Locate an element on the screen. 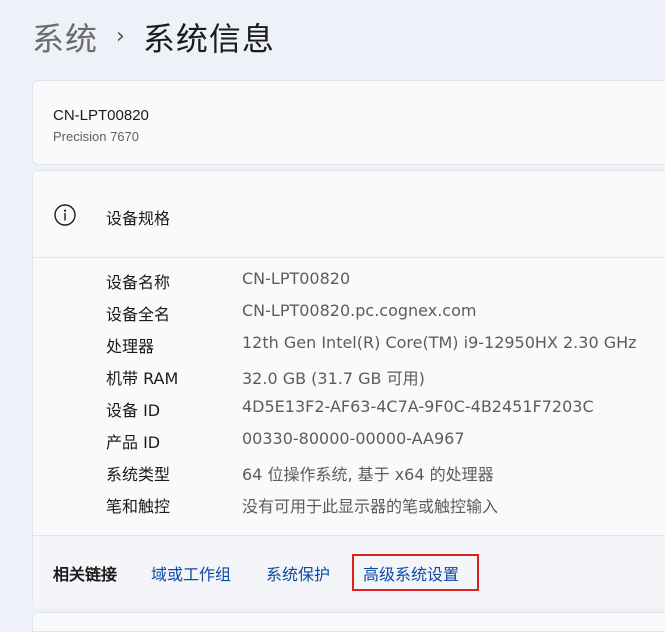  spec-label: 机带 RAM is located at coordinates (142, 378).